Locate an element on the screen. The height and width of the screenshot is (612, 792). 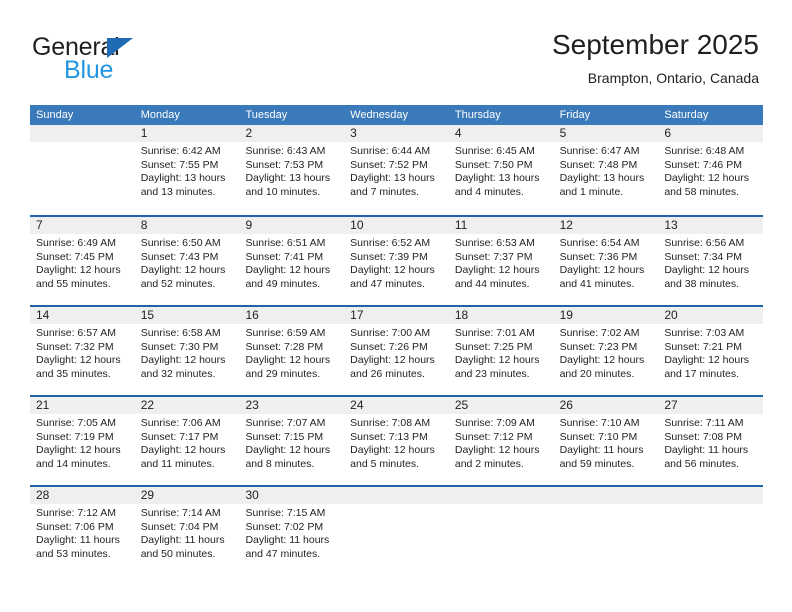
day-number: 17 is located at coordinates (357, 315).